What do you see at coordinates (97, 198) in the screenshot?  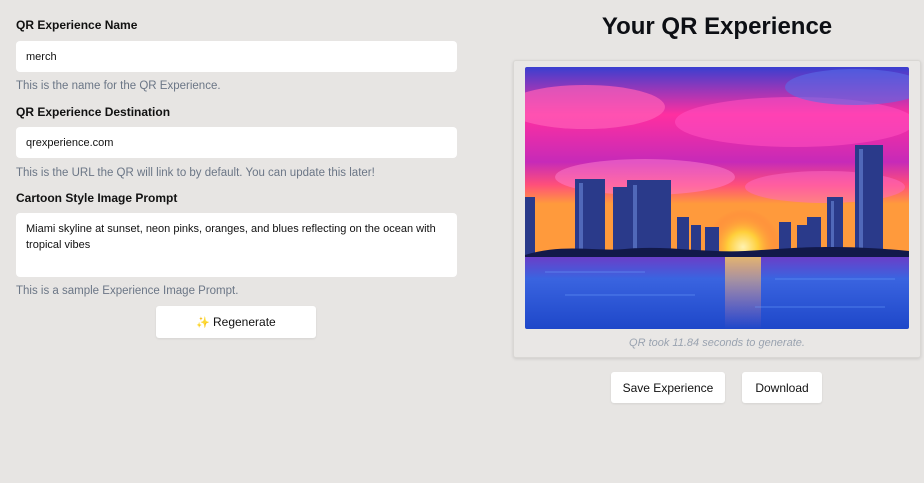 I see `prompt-label: Cartoon Style Image Prompt` at bounding box center [97, 198].